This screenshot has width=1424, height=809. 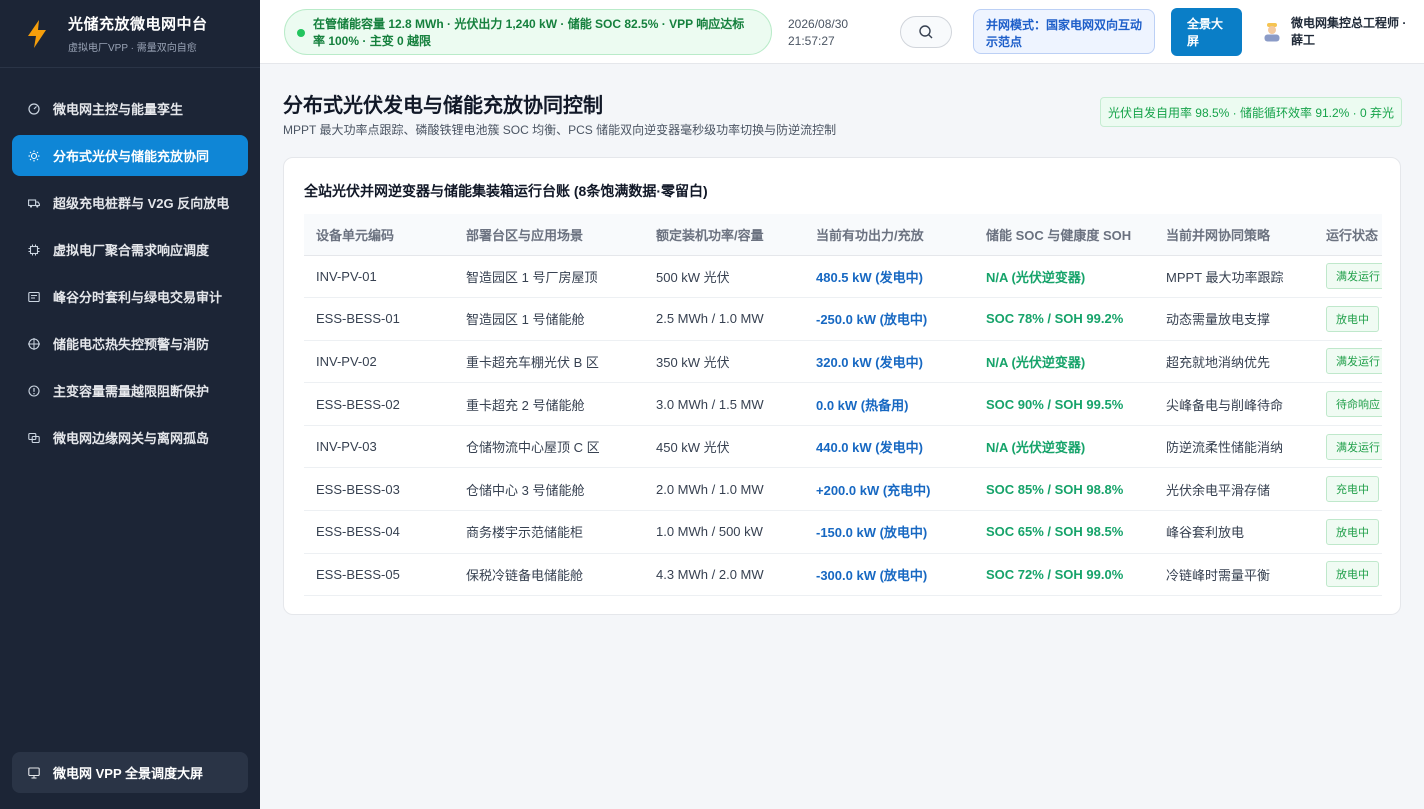 I want to click on sidebar-item-v2g: 超级充电桩群与 V2G 反向放电, so click(x=130, y=202).